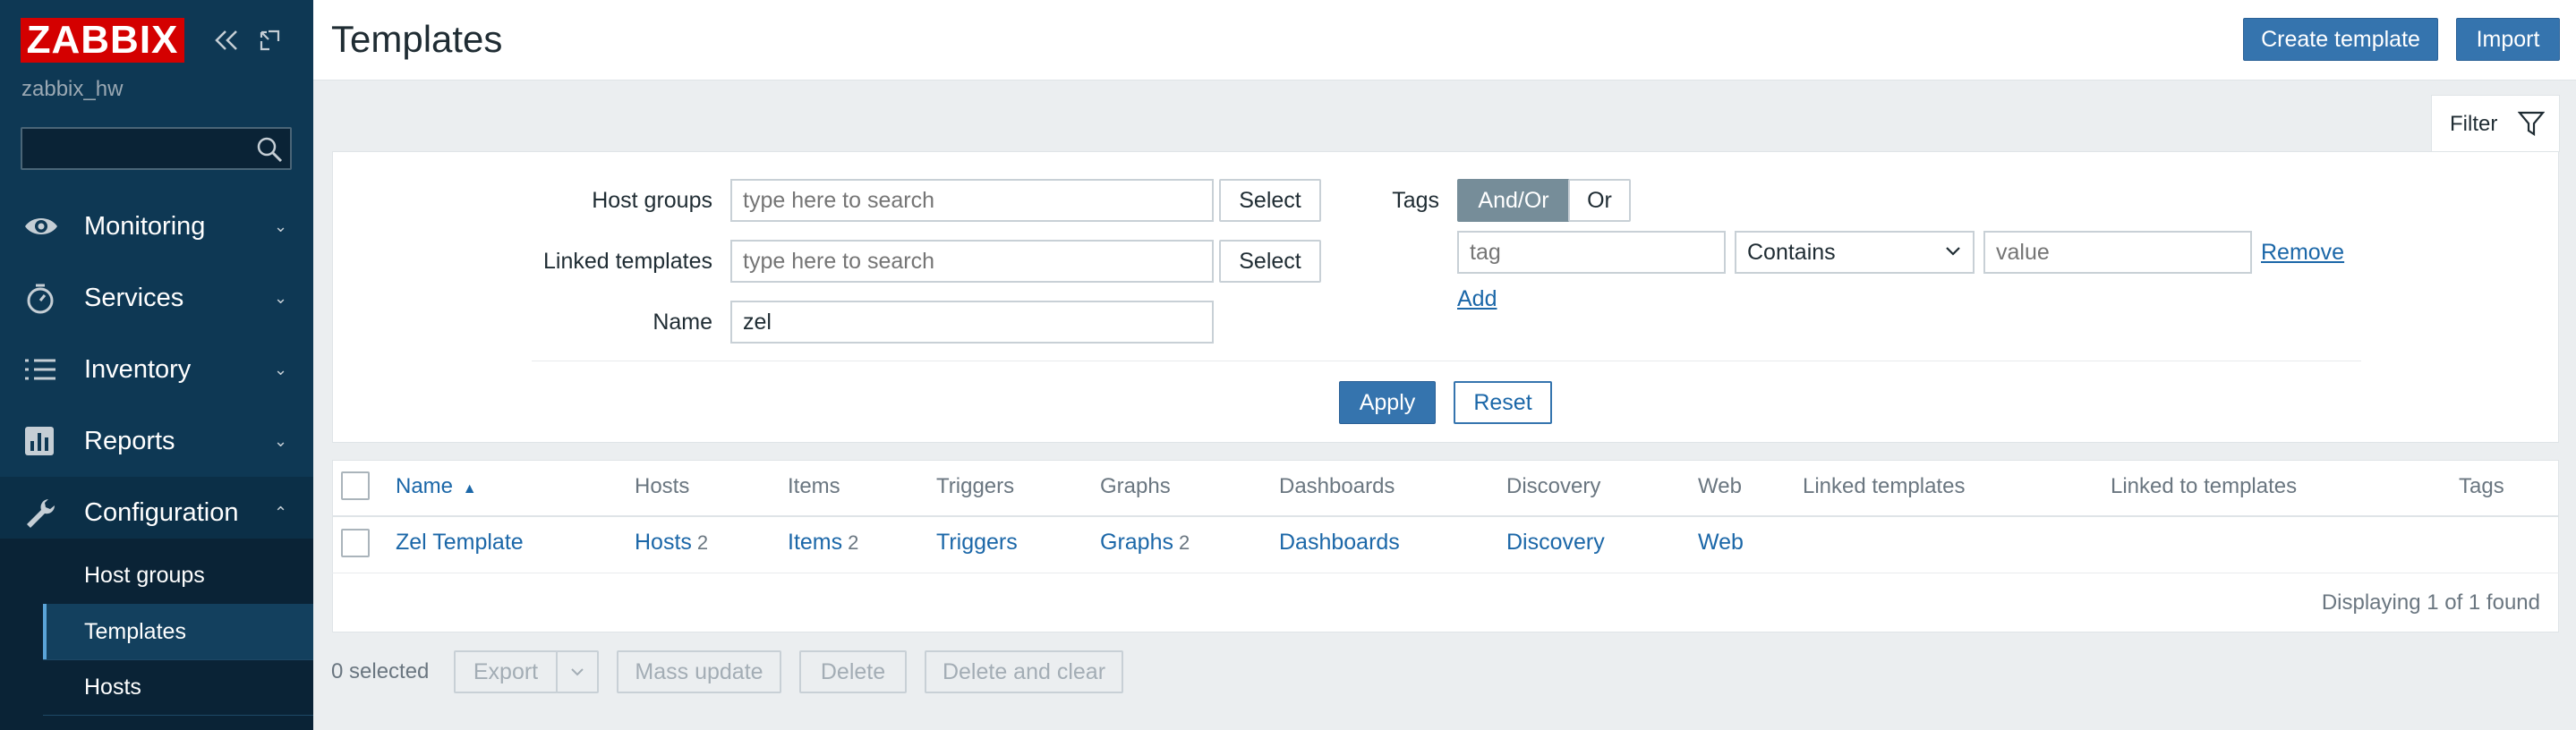  Describe the element at coordinates (1444, 41) in the screenshot. I see `page-header: Templates` at that location.